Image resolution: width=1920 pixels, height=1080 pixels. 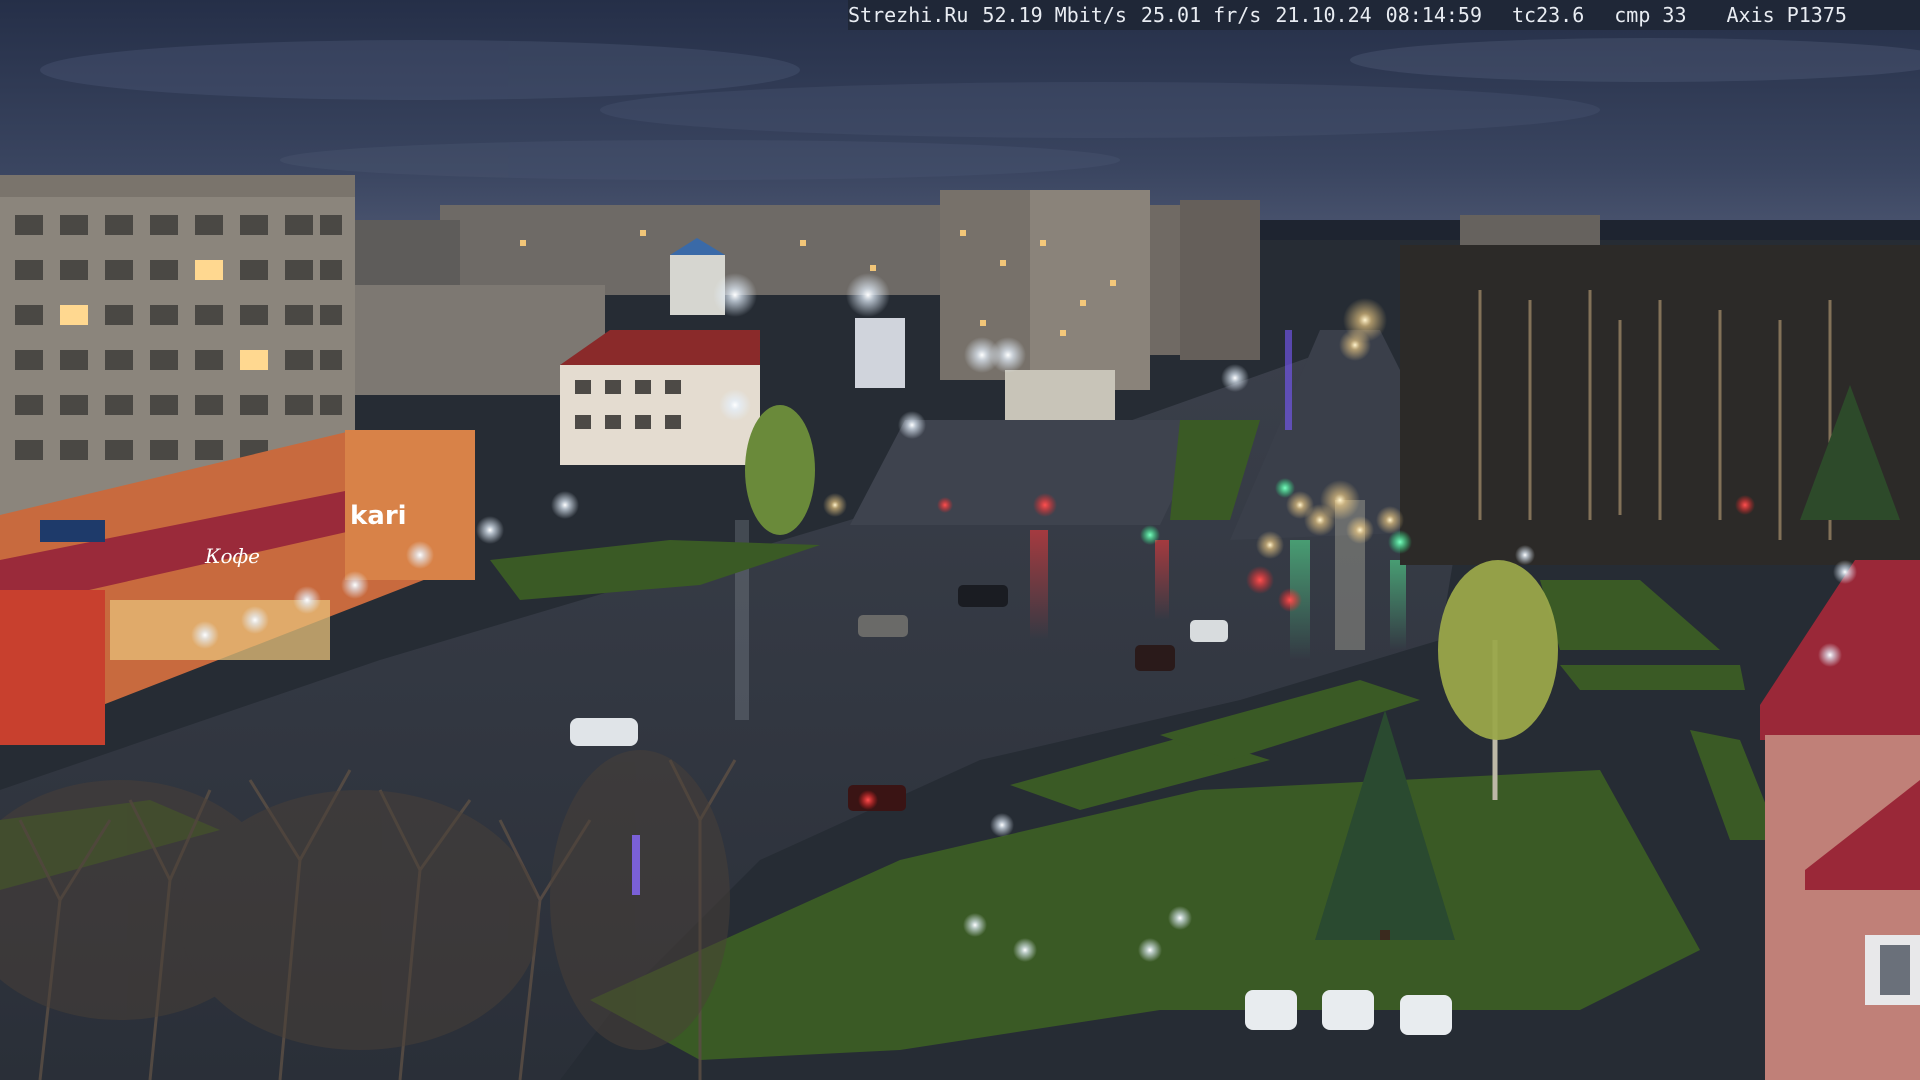 What do you see at coordinates (378, 516) in the screenshot?
I see `store-sign: kari` at bounding box center [378, 516].